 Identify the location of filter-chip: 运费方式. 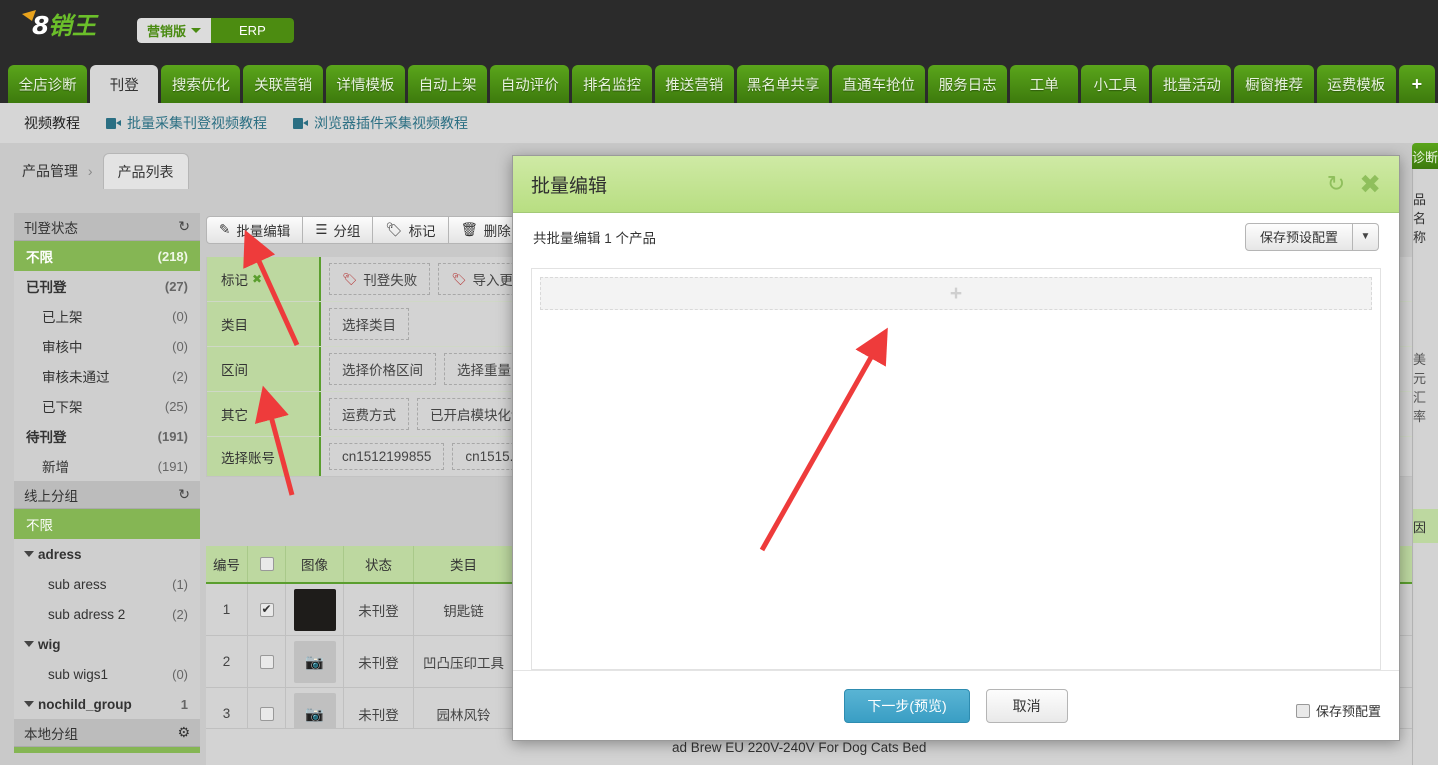
(369, 414).